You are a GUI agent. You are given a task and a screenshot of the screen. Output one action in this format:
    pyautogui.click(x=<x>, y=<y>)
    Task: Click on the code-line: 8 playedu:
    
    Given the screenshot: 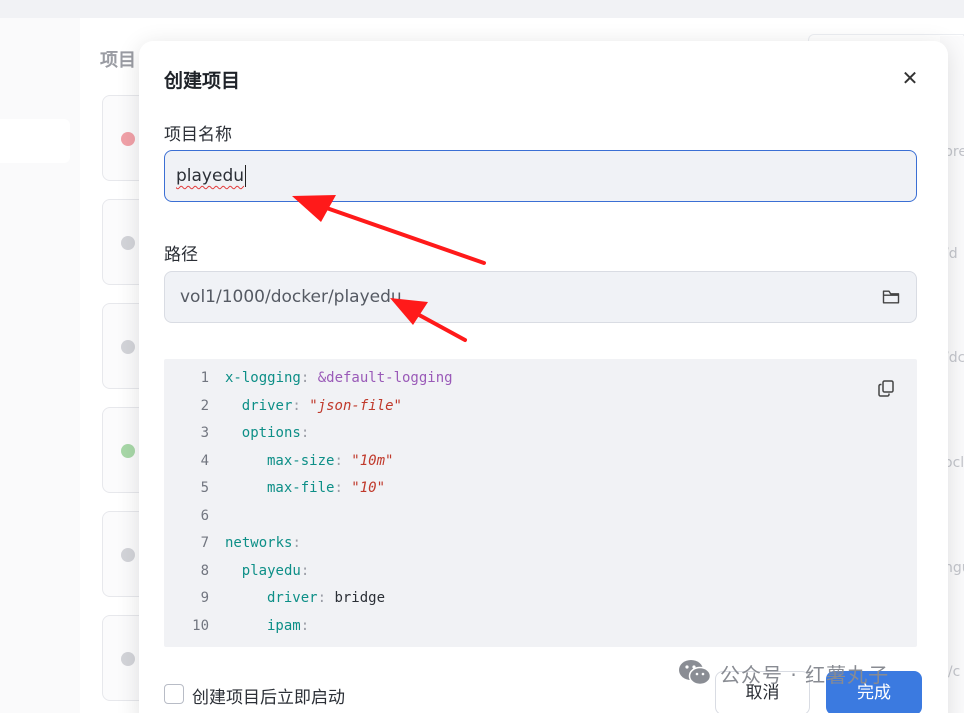 What is the action you would take?
    pyautogui.click(x=540, y=571)
    